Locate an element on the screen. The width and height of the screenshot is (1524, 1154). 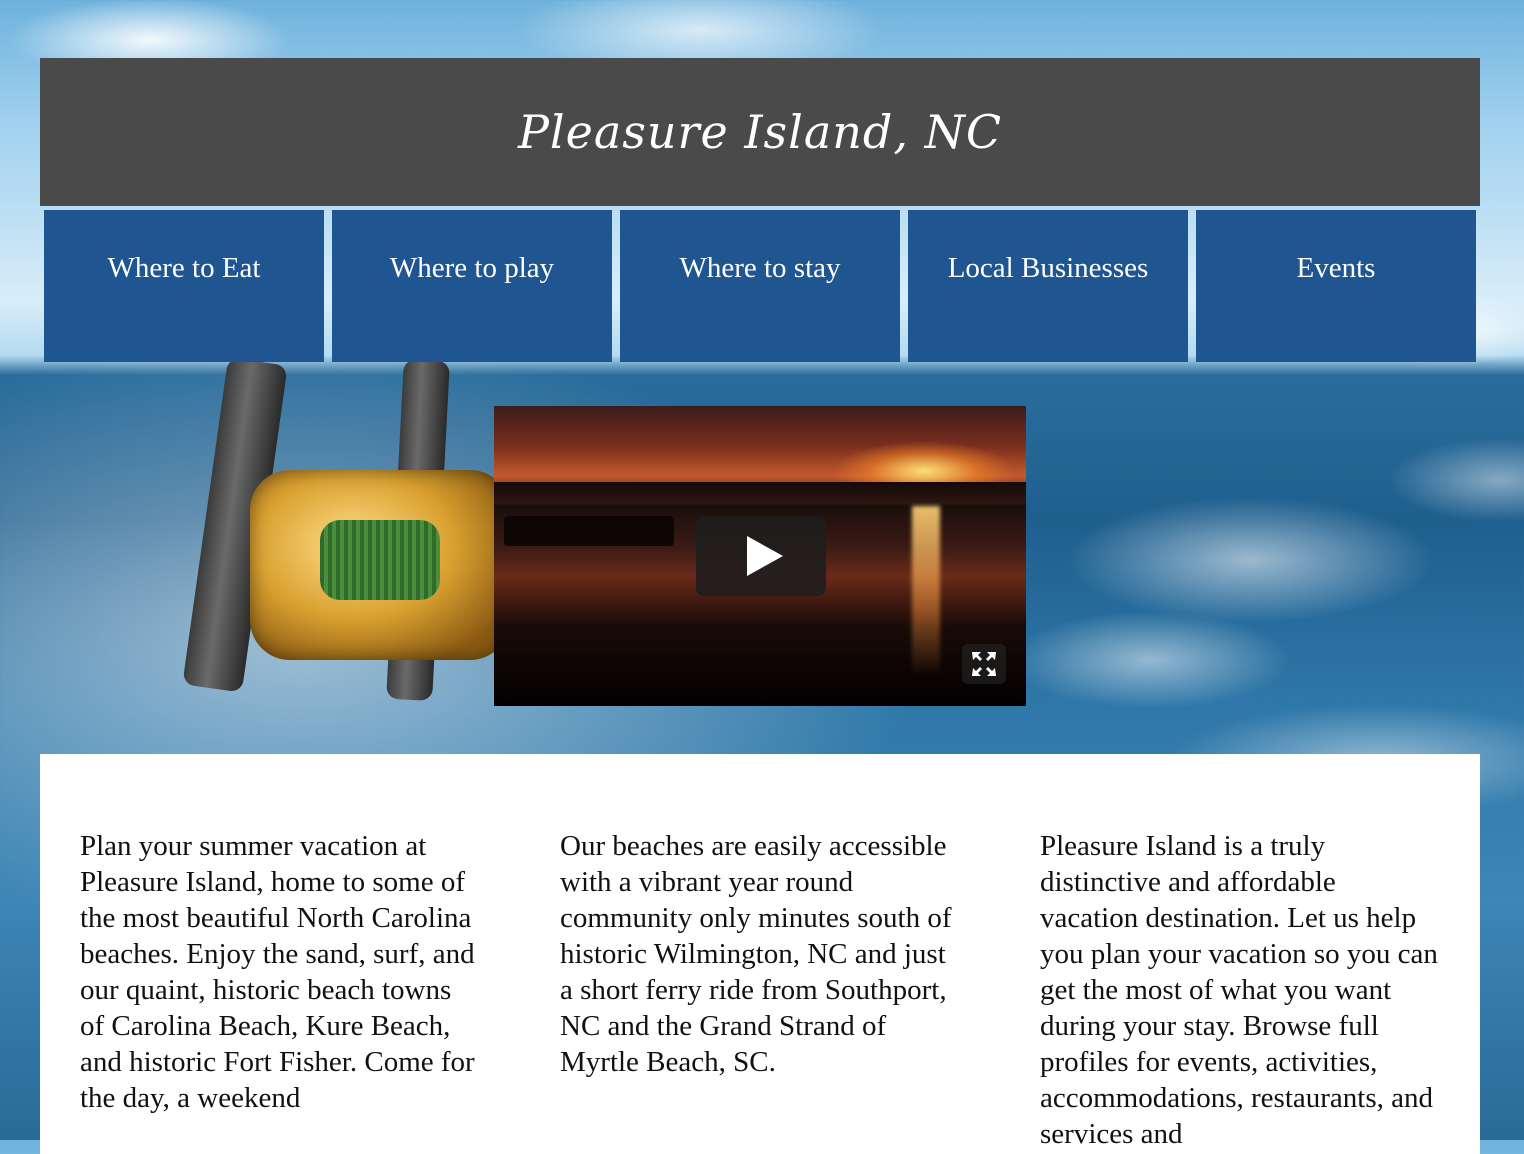
site-title: Pleasure Island, NC is located at coordinates (760, 132).